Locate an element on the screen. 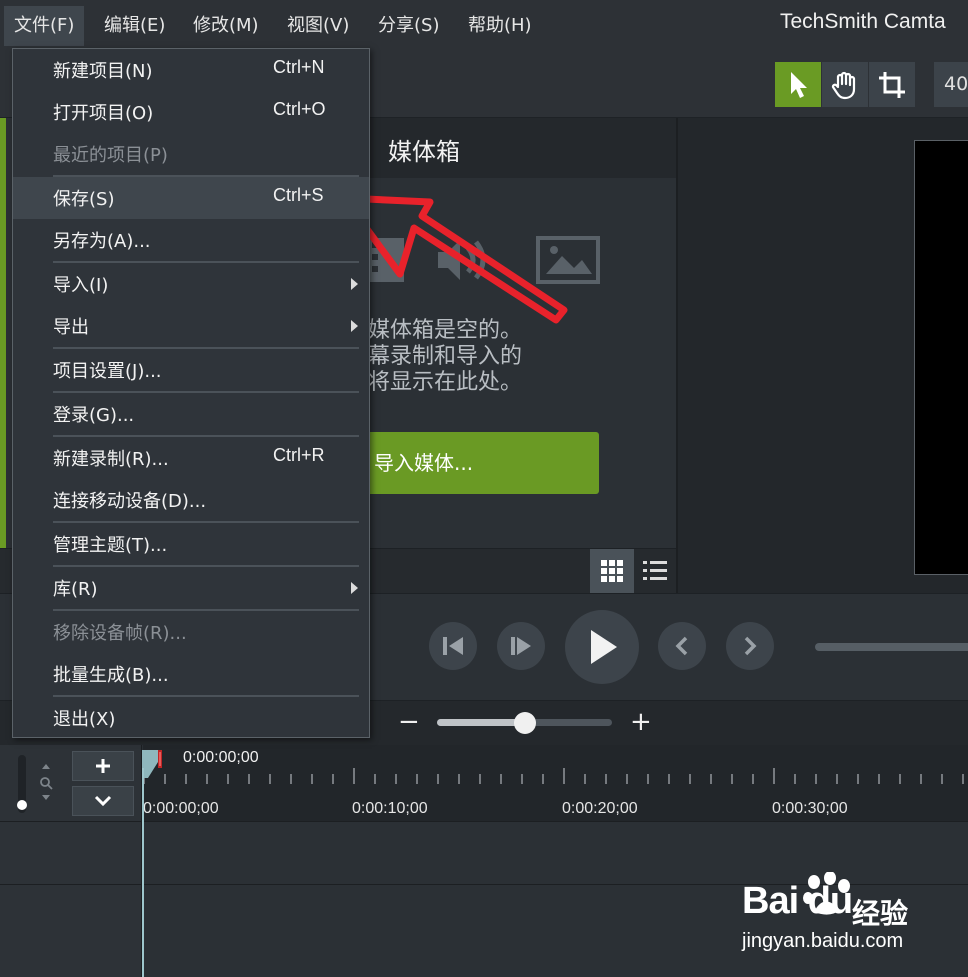 This screenshot has width=968, height=977. magnify-icon is located at coordinates (46, 782).